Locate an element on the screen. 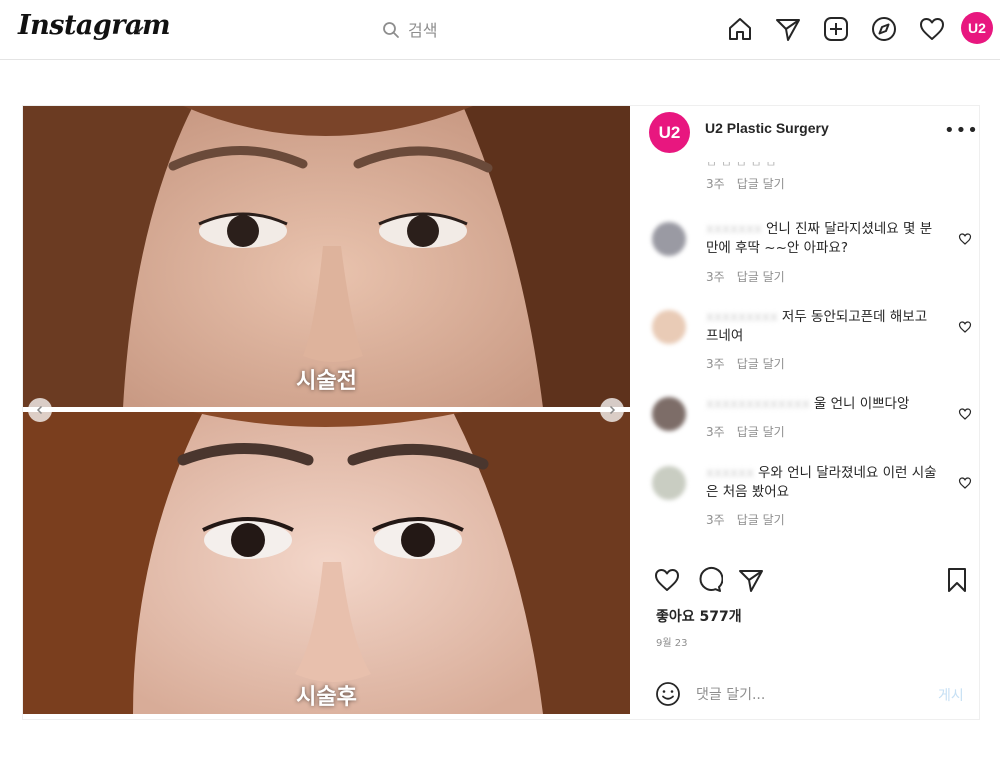 Image resolution: width=1000 pixels, height=760 pixels. bookmark-icon is located at coordinates (957, 580).